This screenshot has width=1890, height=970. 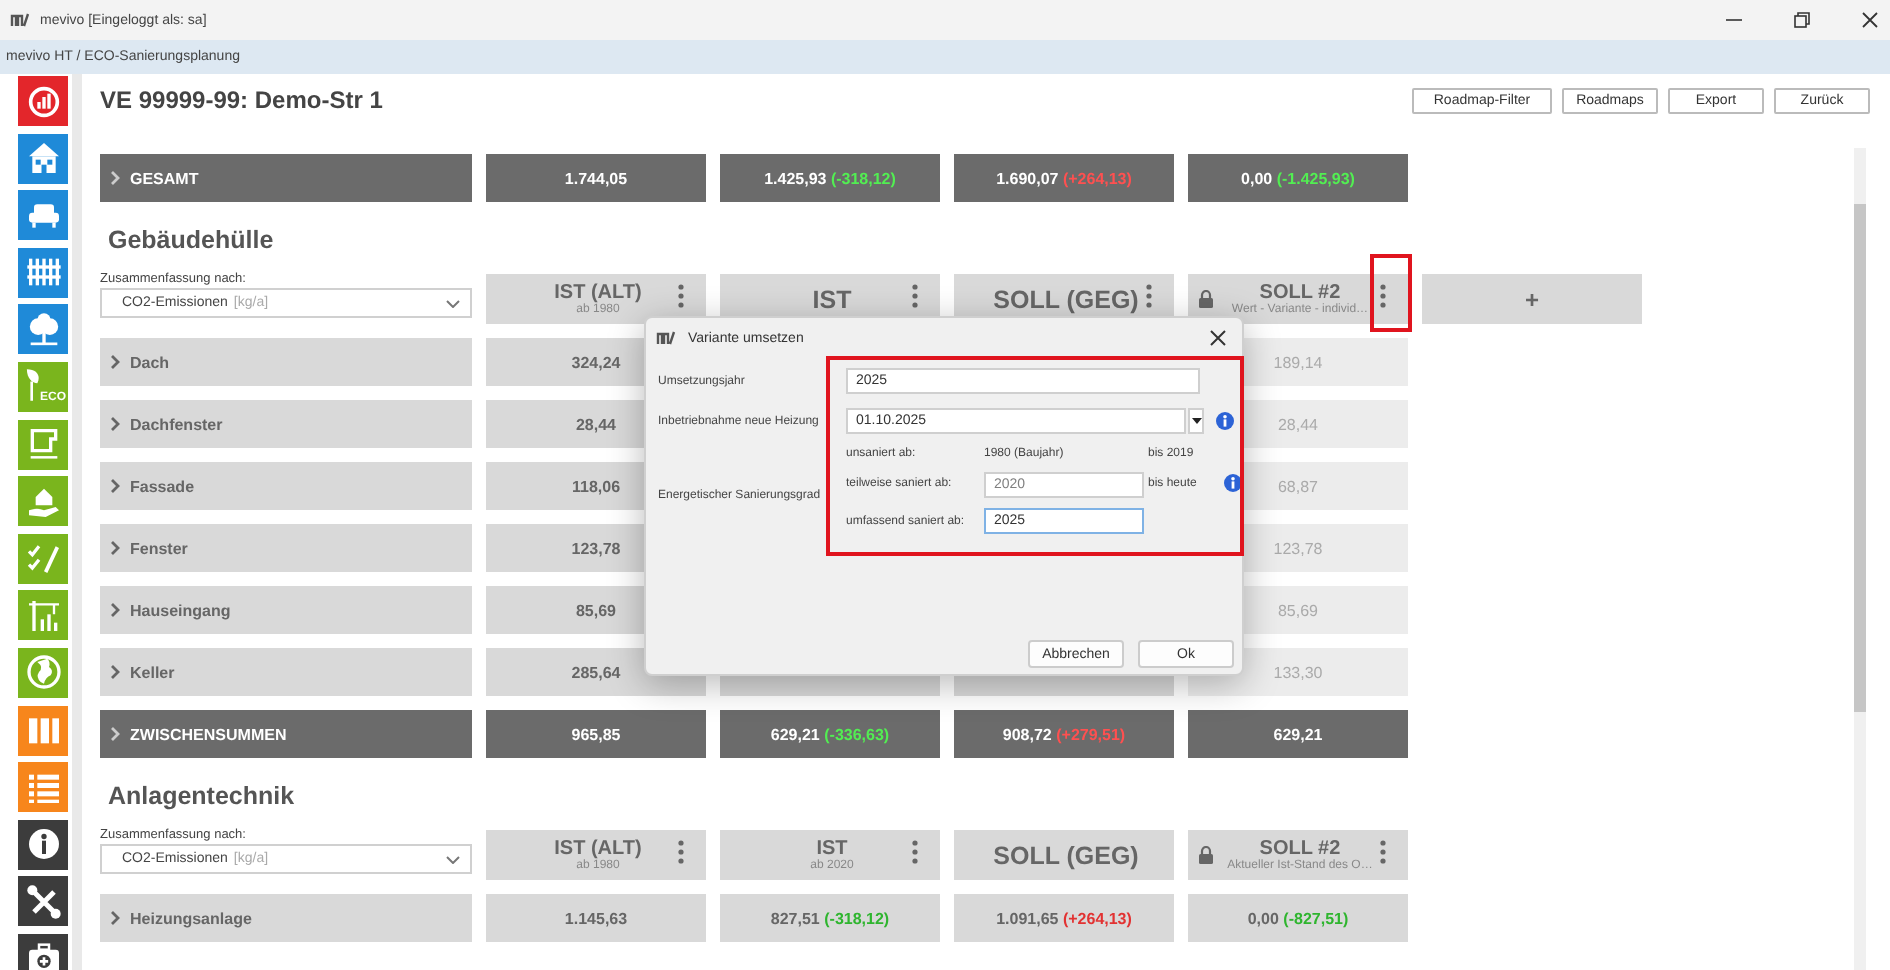 I want to click on restore-icon, so click(x=1802, y=20).